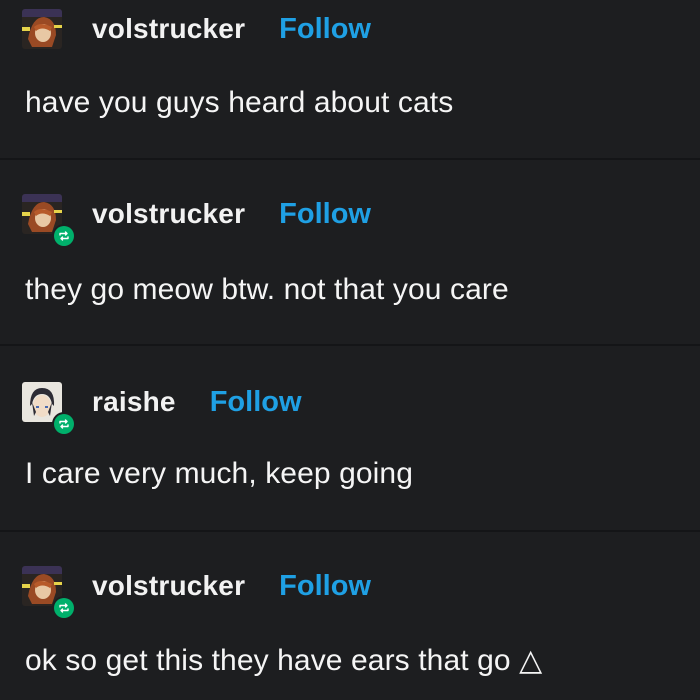 Image resolution: width=700 pixels, height=700 pixels. Describe the element at coordinates (267, 289) in the screenshot. I see `post-text: they go meow btw. not that you care` at that location.